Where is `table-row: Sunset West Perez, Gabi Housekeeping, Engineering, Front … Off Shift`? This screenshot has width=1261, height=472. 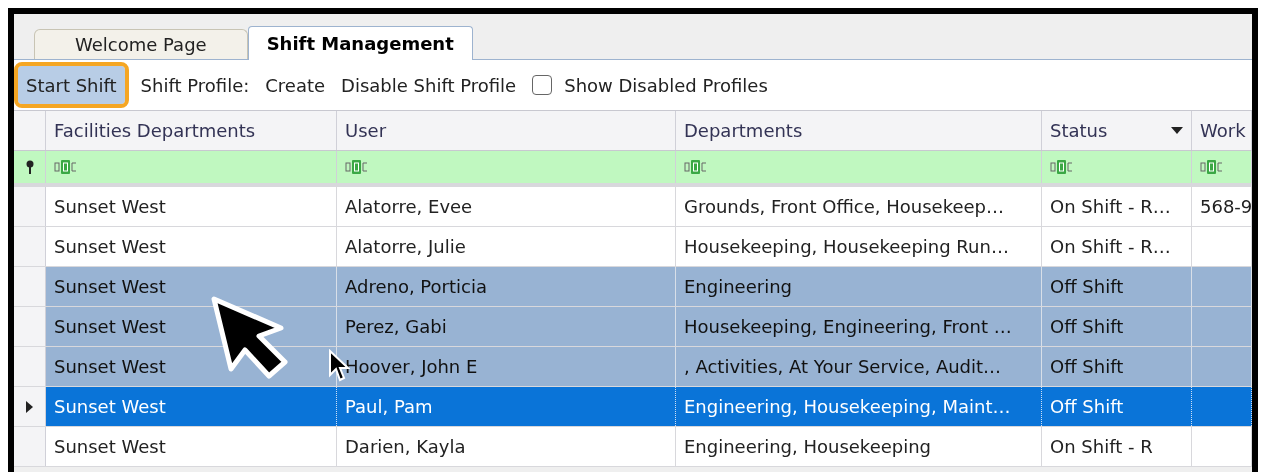 table-row: Sunset West Perez, Gabi Housekeeping, Engineering, Front … Off Shift is located at coordinates (633, 327).